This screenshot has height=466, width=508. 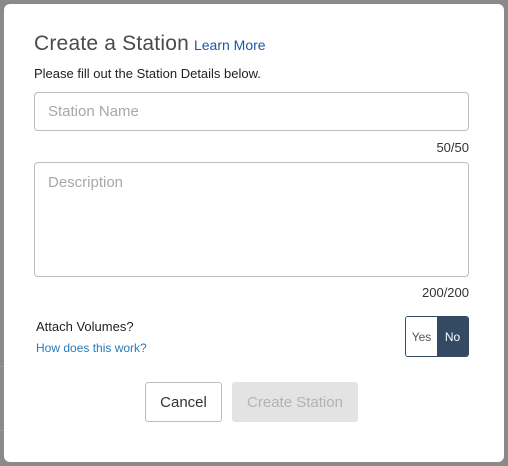 I want to click on description-char-counter: 200/200, so click(x=445, y=292).